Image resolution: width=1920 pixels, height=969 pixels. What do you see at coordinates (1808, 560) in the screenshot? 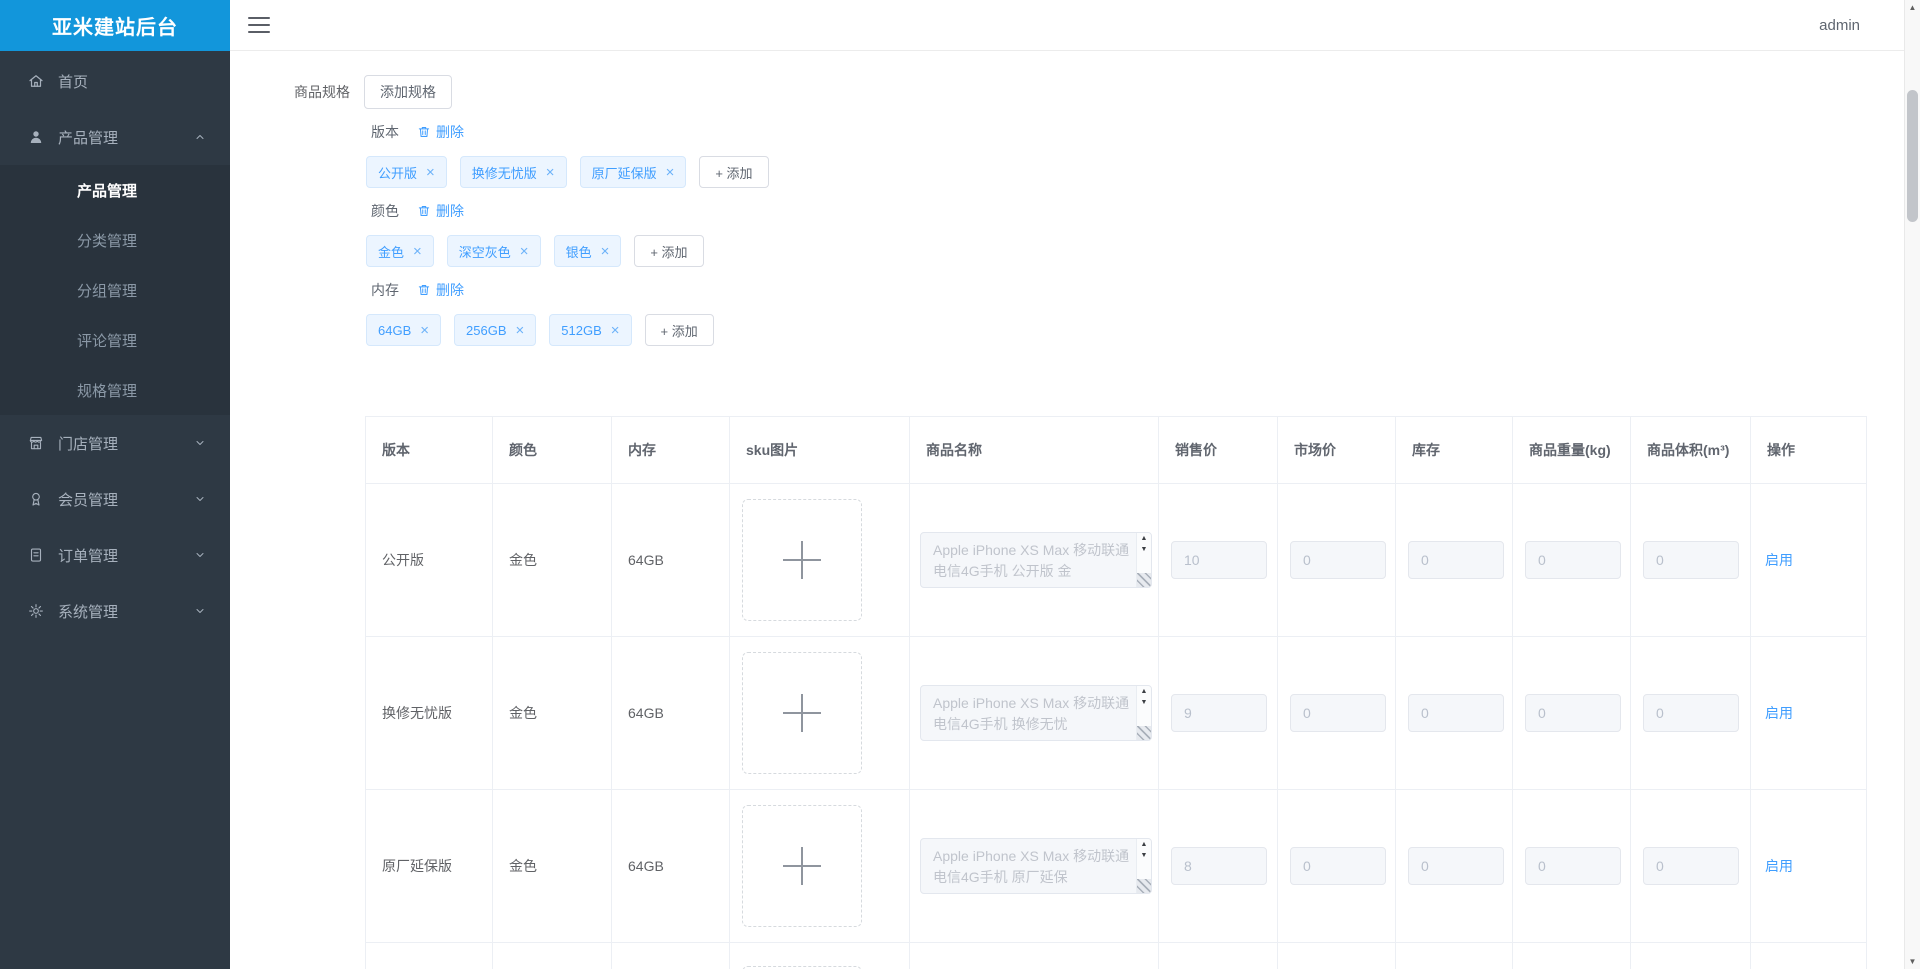
I see `action-cell: 启用` at bounding box center [1808, 560].